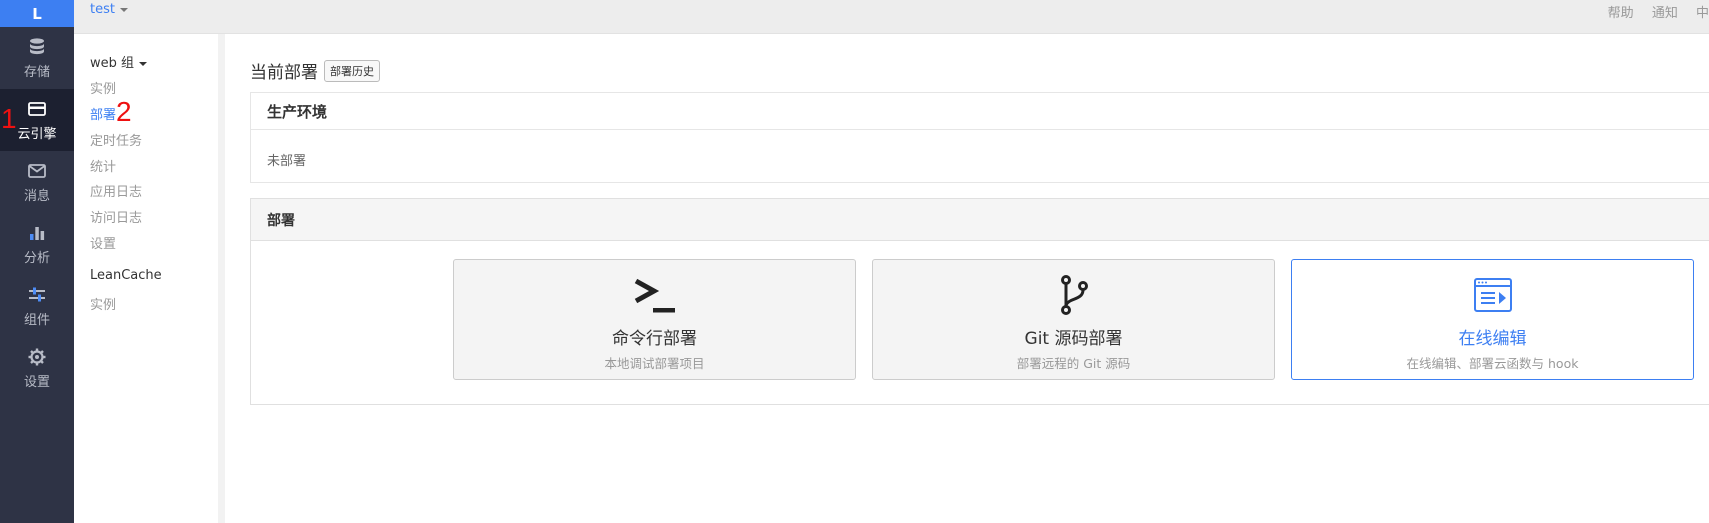  Describe the element at coordinates (37, 182) in the screenshot. I see `rail-item-messages: 消息` at that location.